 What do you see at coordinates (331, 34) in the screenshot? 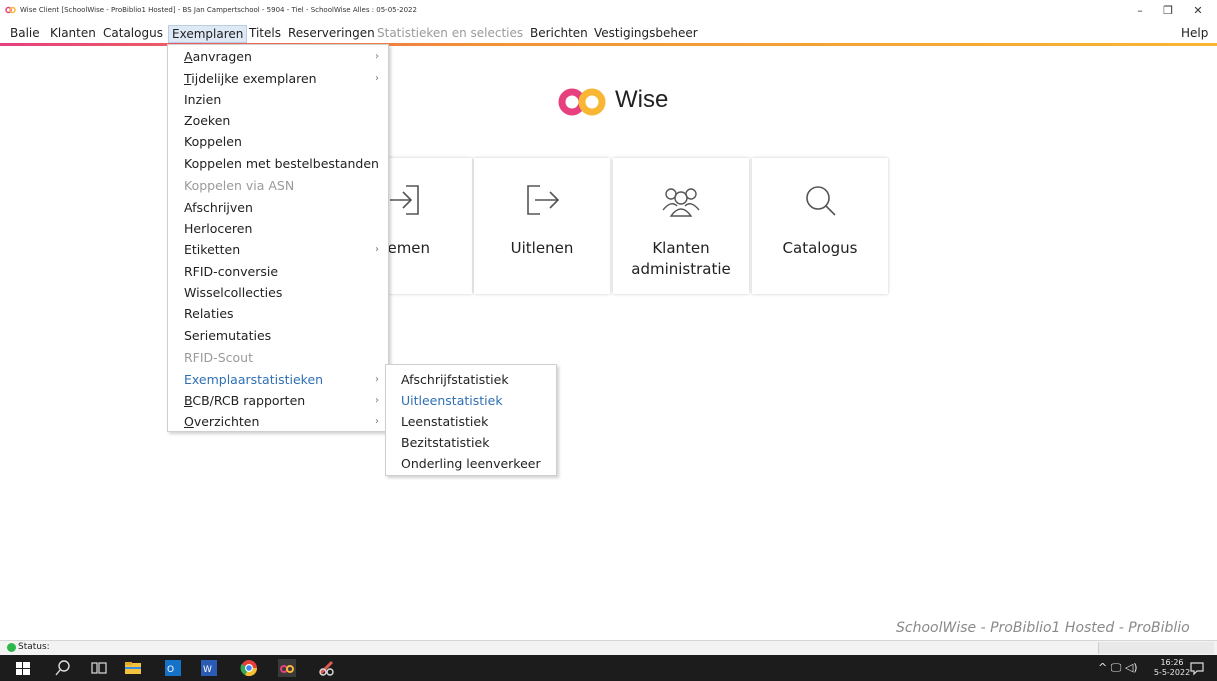
I see `menu-reserveringen: Reserveringen` at bounding box center [331, 34].